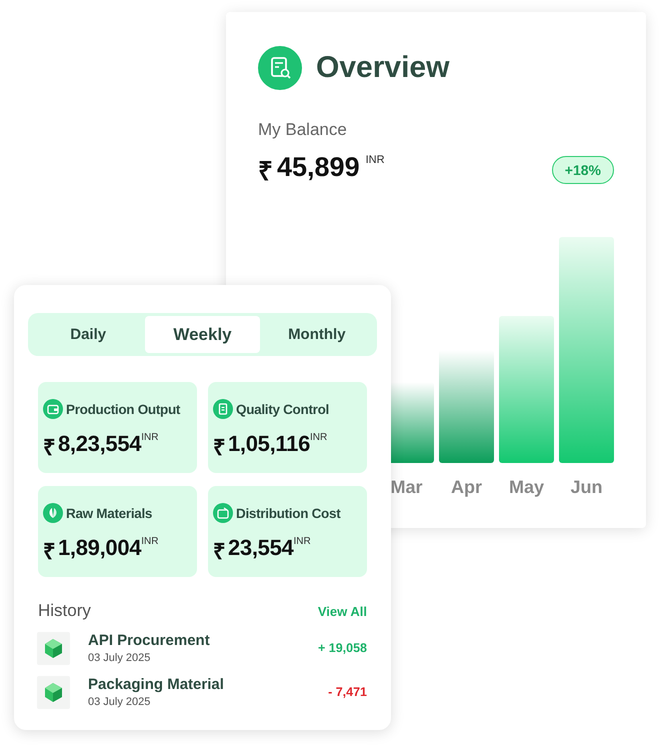 This screenshot has height=747, width=663. Describe the element at coordinates (466, 487) in the screenshot. I see `month-label: Apr` at that location.